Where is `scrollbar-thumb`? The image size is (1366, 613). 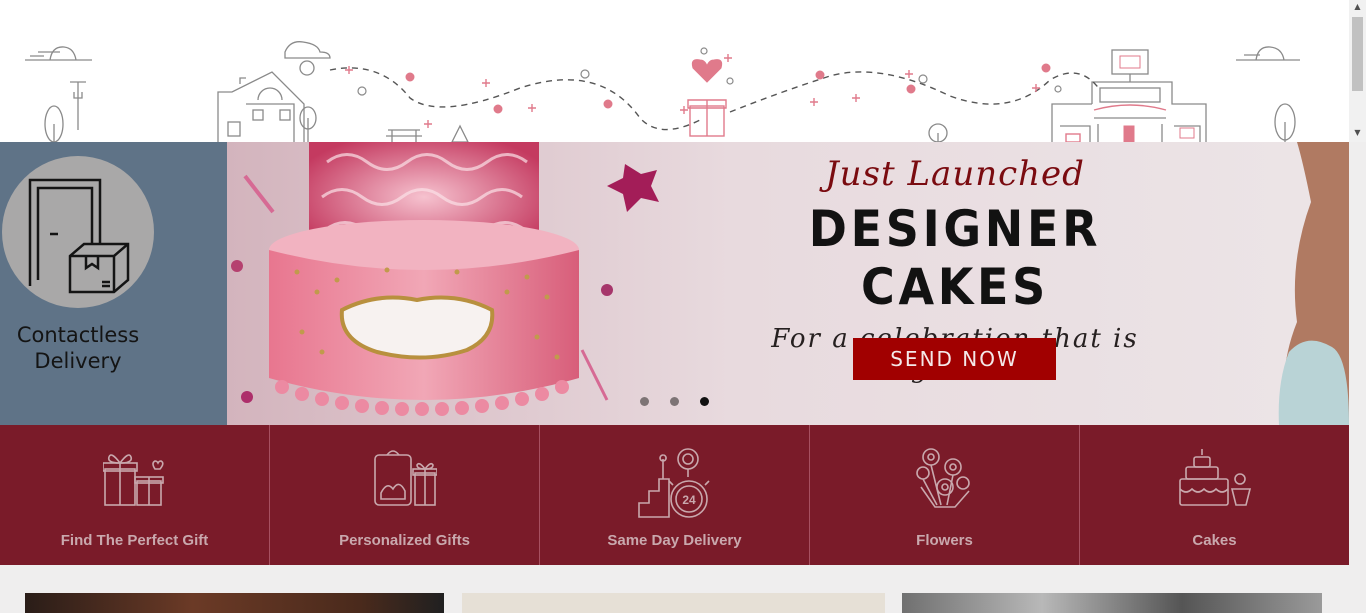 scrollbar-thumb is located at coordinates (1357, 54).